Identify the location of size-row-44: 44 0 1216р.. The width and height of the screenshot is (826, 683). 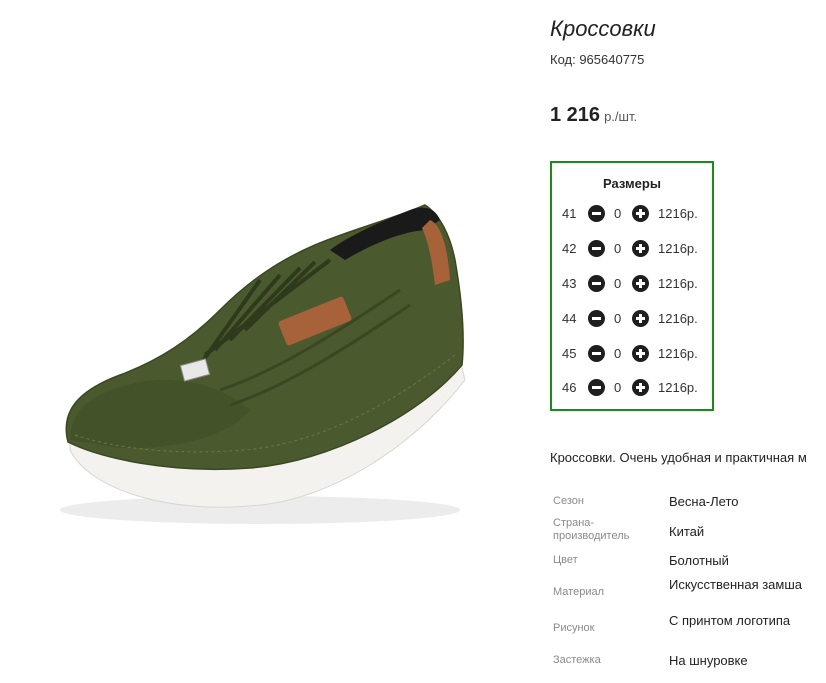
(632, 319).